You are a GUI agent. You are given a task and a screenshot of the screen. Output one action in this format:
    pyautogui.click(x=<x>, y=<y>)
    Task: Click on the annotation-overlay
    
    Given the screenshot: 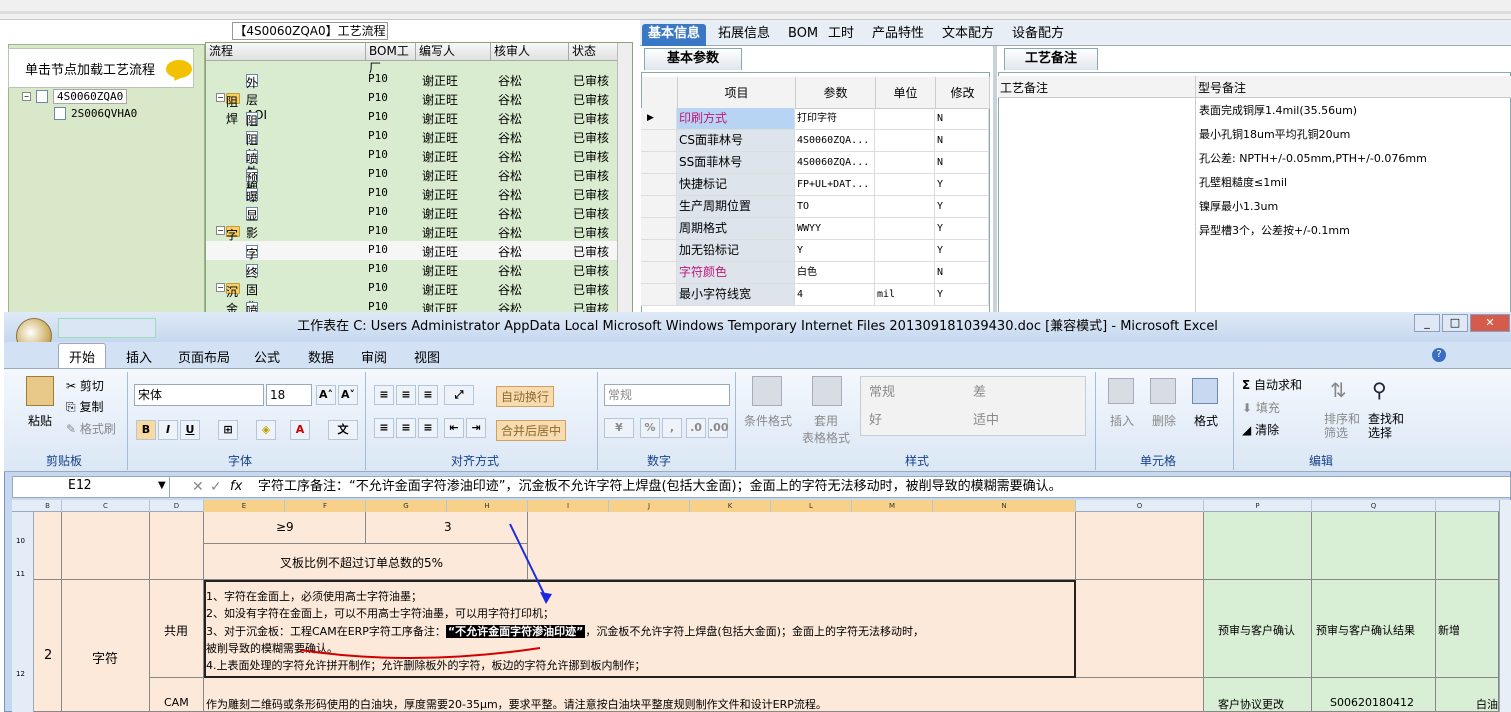 What is the action you would take?
    pyautogui.click(x=425, y=591)
    